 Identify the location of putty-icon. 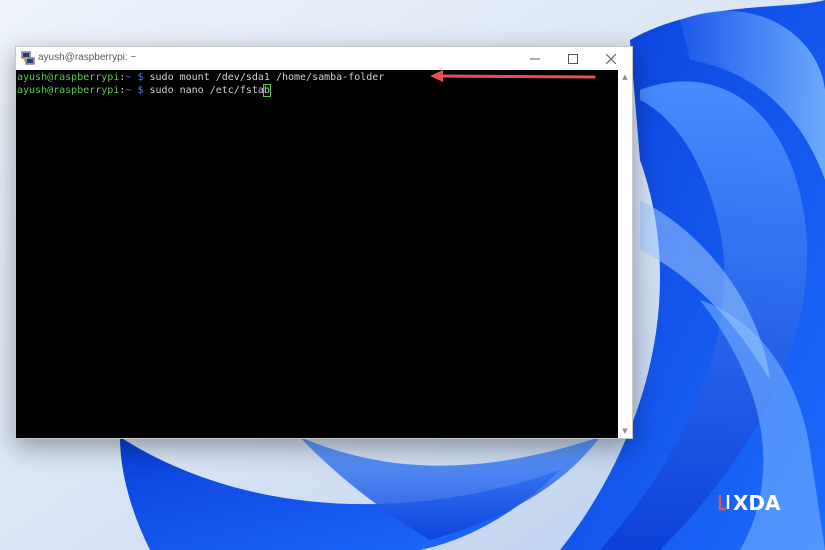
(28, 58).